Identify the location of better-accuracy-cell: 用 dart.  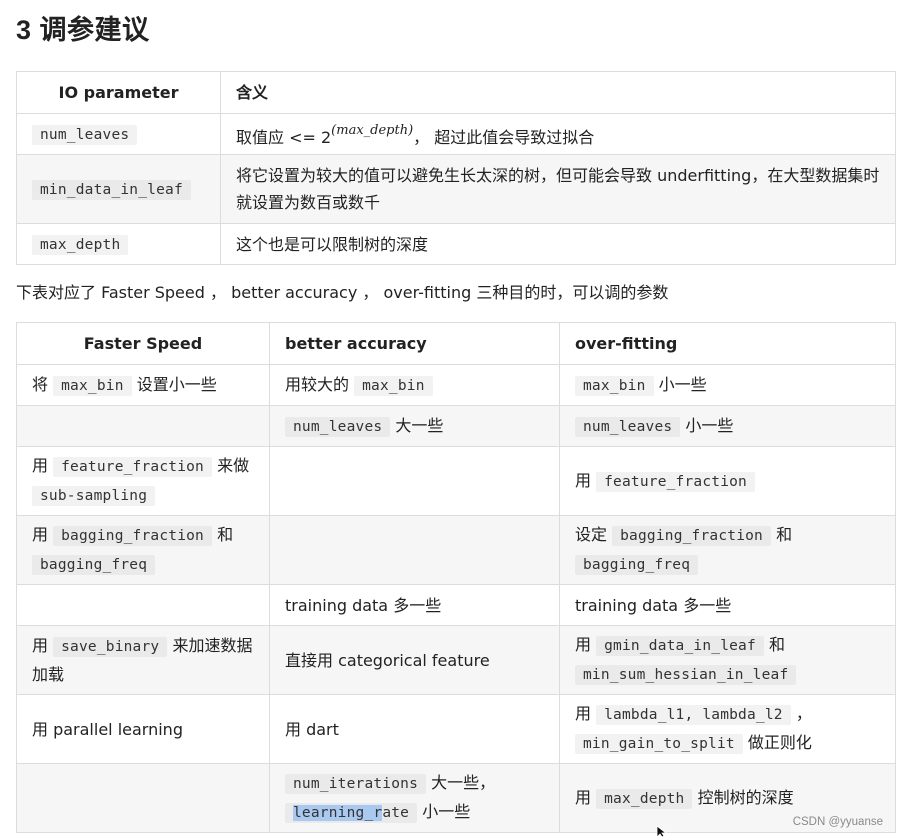
(414, 729).